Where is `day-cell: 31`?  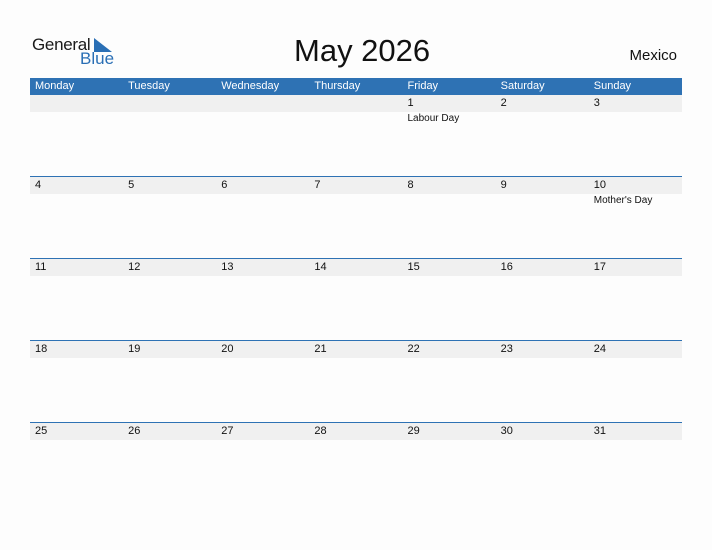 day-cell: 31 is located at coordinates (635, 431).